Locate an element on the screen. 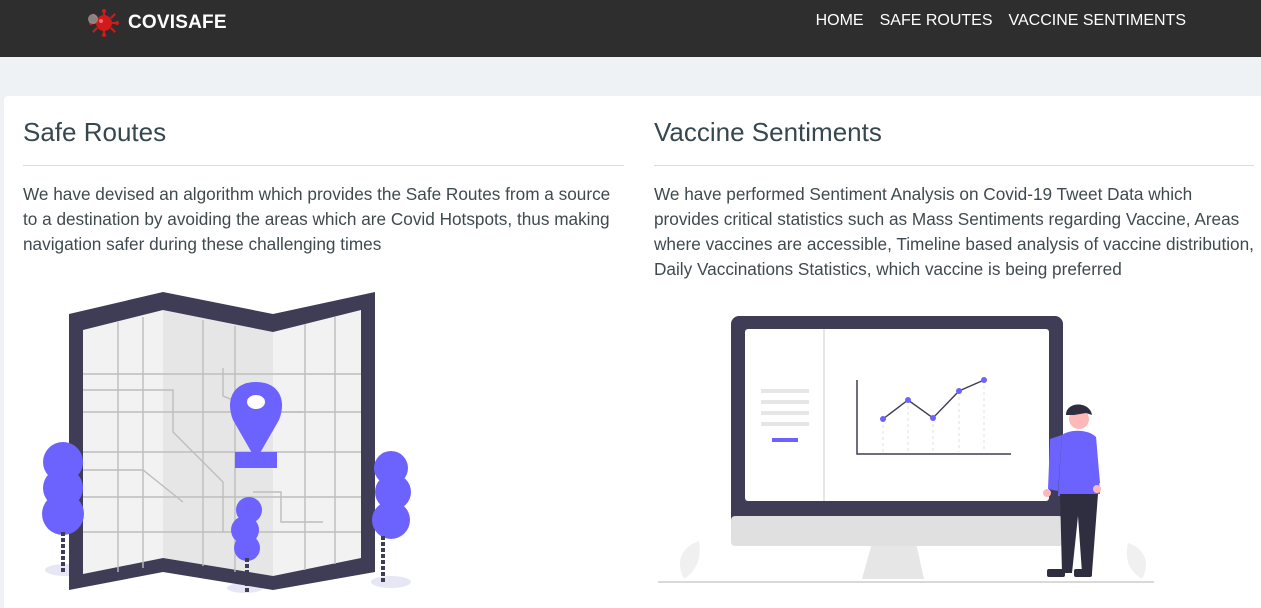 Image resolution: width=1261 pixels, height=608 pixels. brand: COVISAFE is located at coordinates (155, 23).